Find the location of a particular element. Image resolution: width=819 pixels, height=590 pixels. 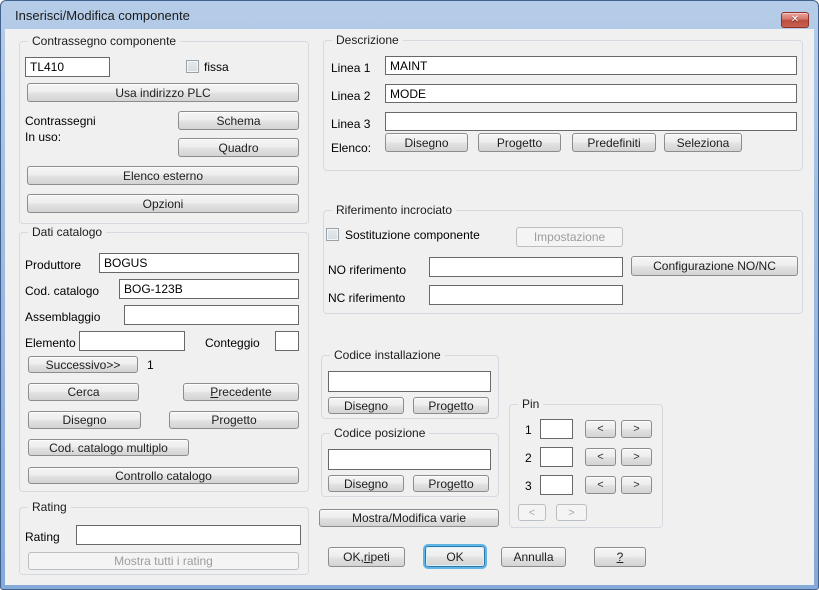

fixed-checkbox-label: fissa is located at coordinates (216, 67).